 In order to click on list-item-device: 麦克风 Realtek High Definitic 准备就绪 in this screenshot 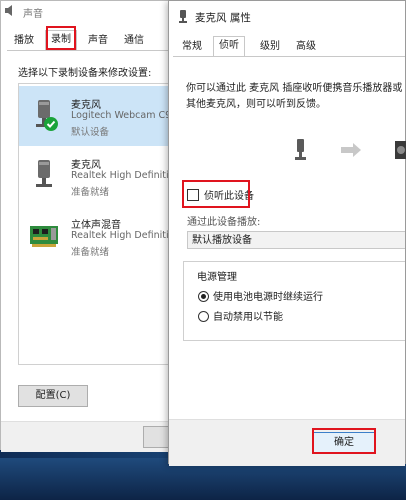, I will do `click(97, 176)`.